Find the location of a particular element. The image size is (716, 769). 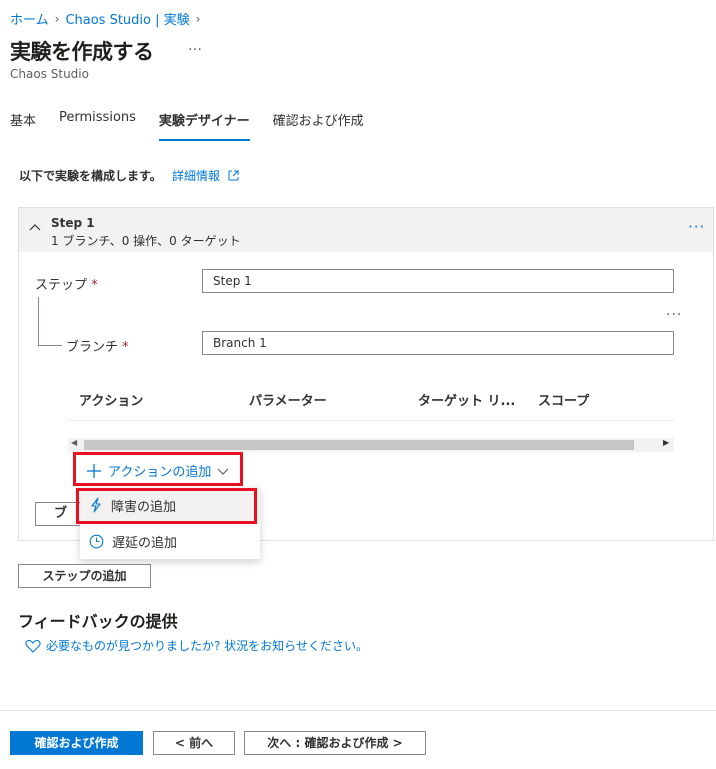

branch-name-input is located at coordinates (438, 343).